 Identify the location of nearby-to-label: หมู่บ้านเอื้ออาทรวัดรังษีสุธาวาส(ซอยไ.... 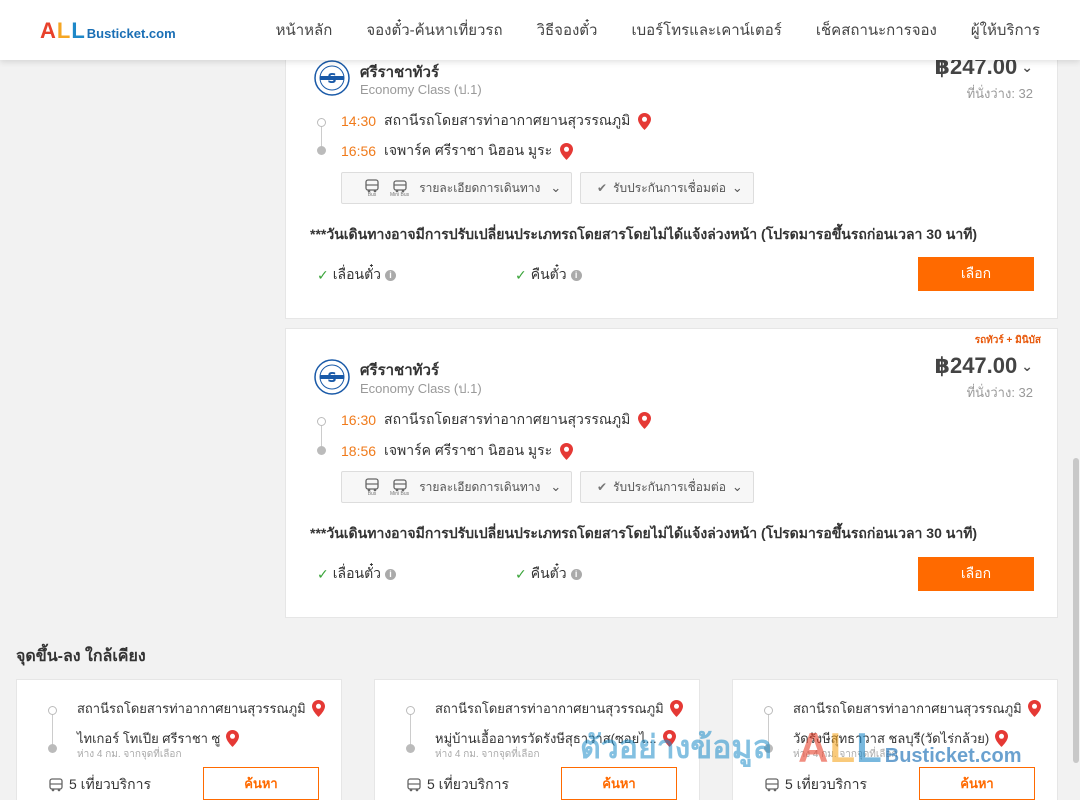
(546, 738).